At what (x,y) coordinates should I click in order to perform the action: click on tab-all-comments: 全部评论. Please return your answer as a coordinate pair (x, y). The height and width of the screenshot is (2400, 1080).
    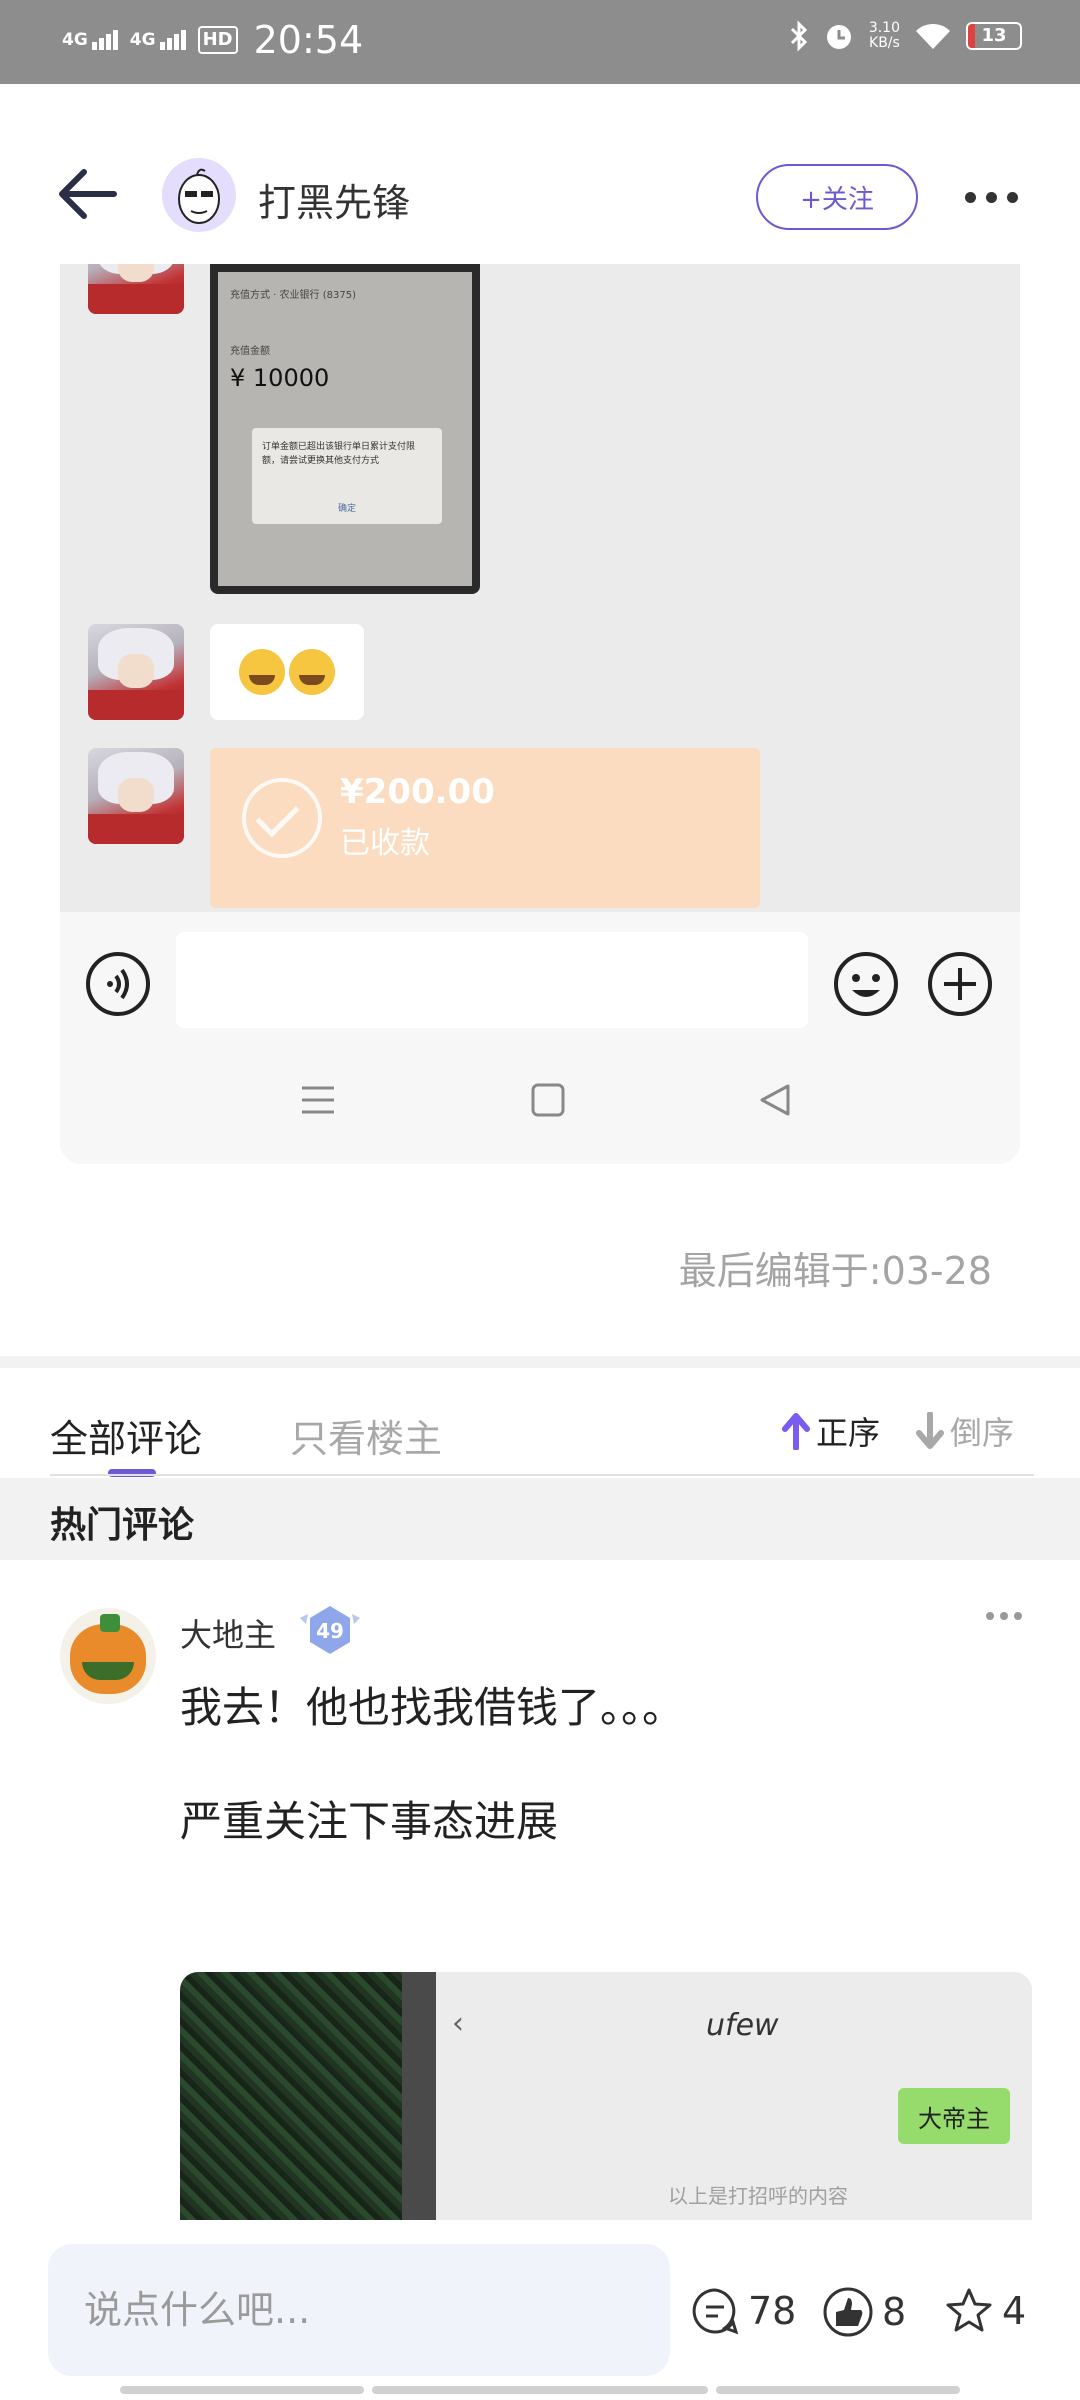
    Looking at the image, I should click on (126, 1435).